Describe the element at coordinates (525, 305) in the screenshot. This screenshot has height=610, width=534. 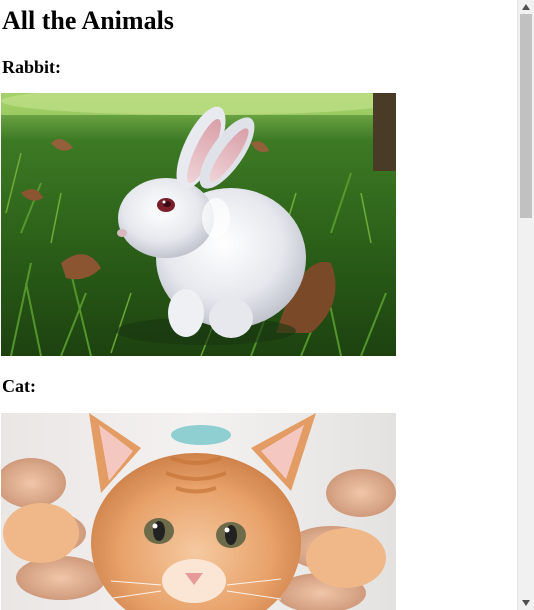
I see `vertical-scrollbar` at that location.